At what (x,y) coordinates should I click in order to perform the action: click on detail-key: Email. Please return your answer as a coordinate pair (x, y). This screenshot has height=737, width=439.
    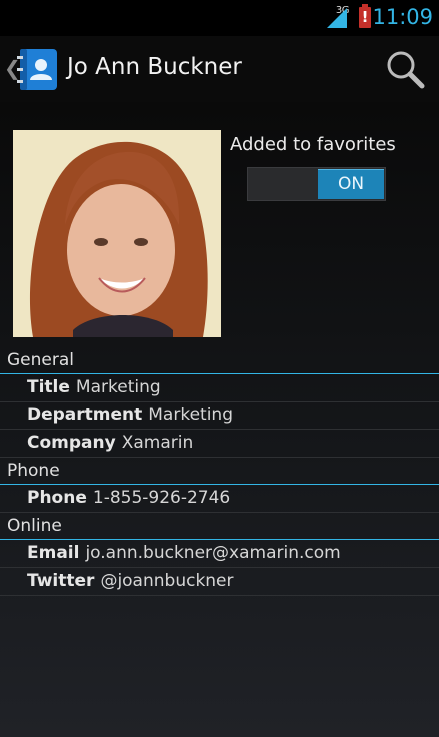
    Looking at the image, I should click on (53, 553).